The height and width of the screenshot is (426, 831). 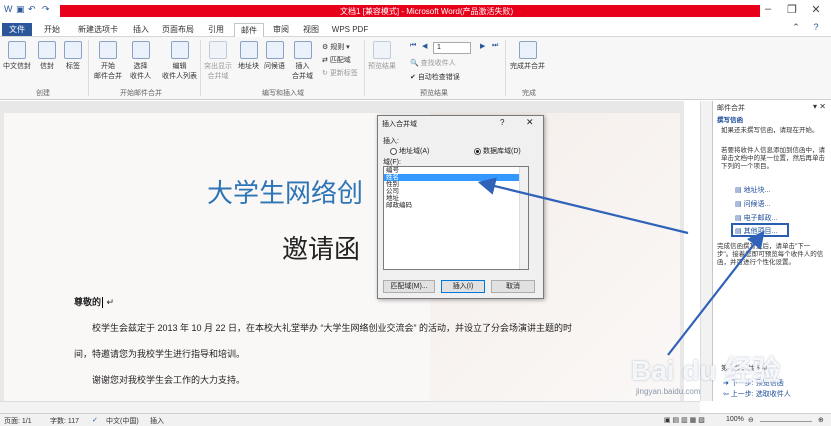 I want to click on label: 突出显示, so click(x=218, y=66).